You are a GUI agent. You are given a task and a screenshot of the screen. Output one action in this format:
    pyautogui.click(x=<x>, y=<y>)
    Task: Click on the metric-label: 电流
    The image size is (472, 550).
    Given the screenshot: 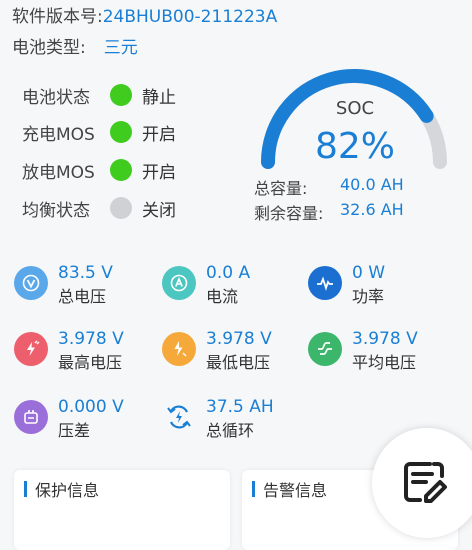 What is the action you would take?
    pyautogui.click(x=222, y=296)
    